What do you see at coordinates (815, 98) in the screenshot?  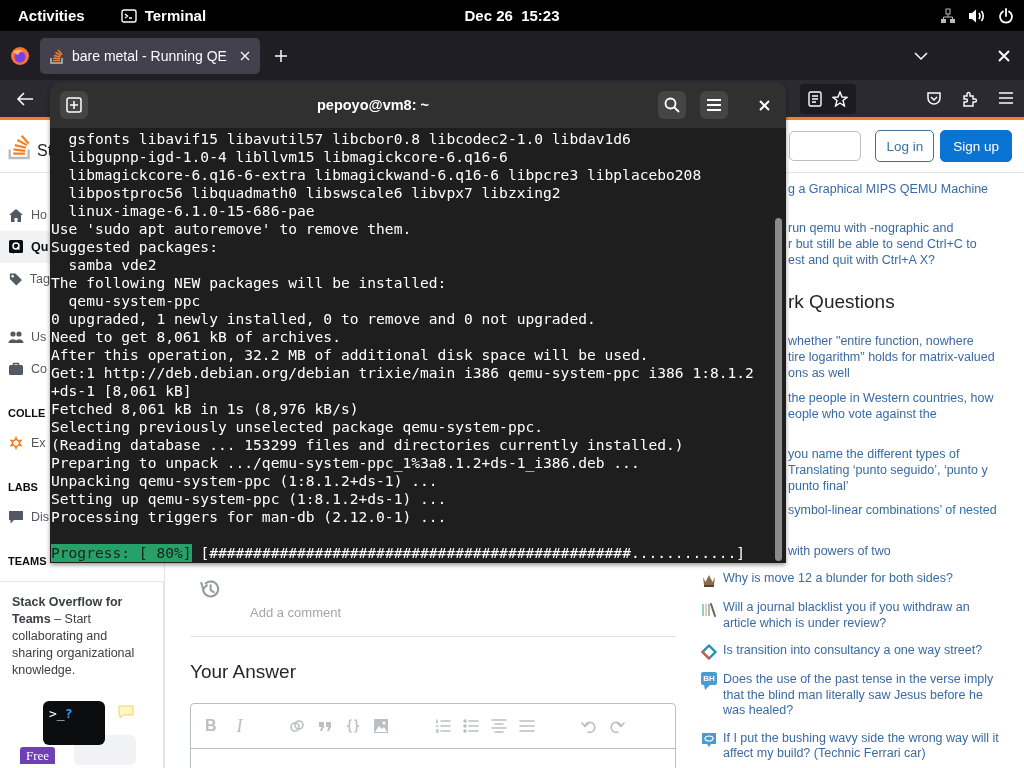 I see `reader-view-icon` at bounding box center [815, 98].